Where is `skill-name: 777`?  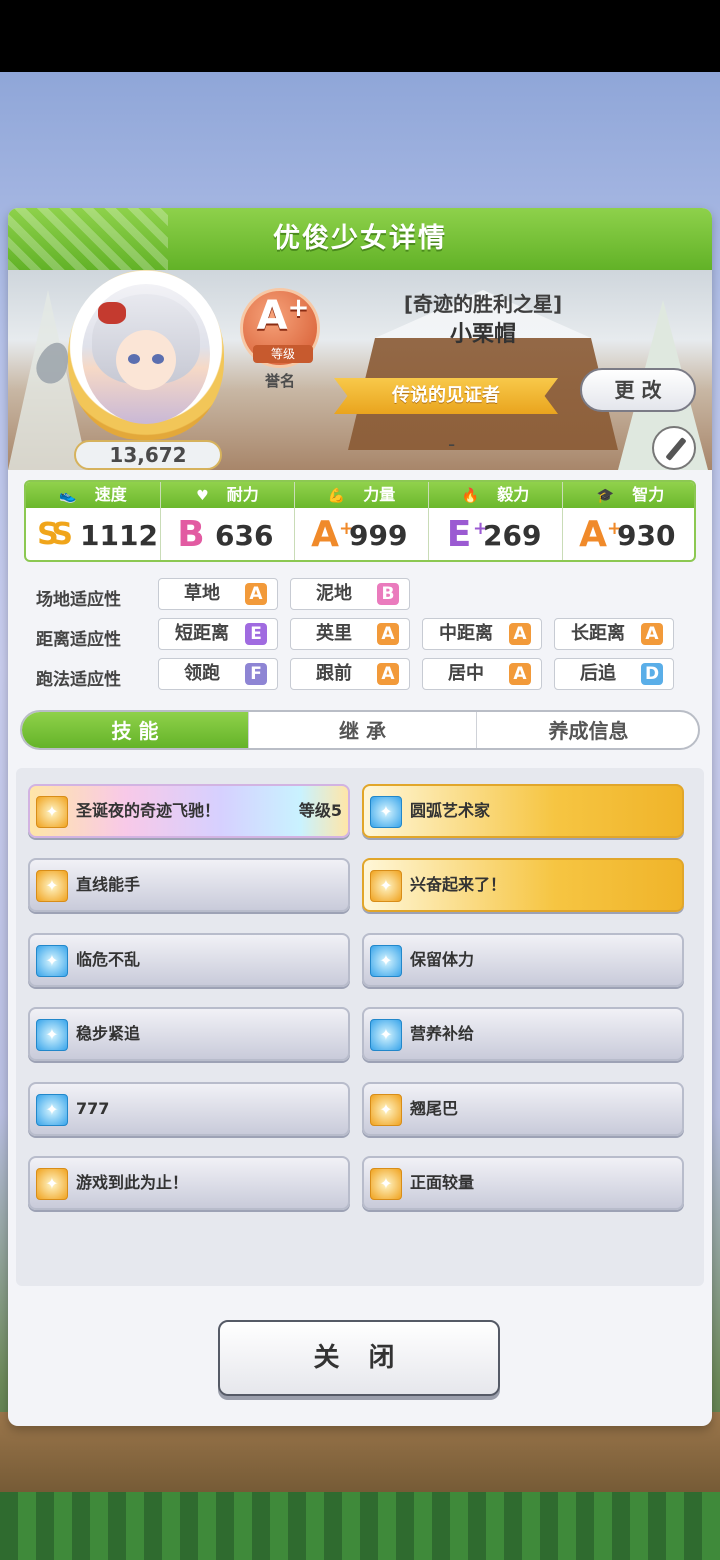 skill-name: 777 is located at coordinates (93, 1108).